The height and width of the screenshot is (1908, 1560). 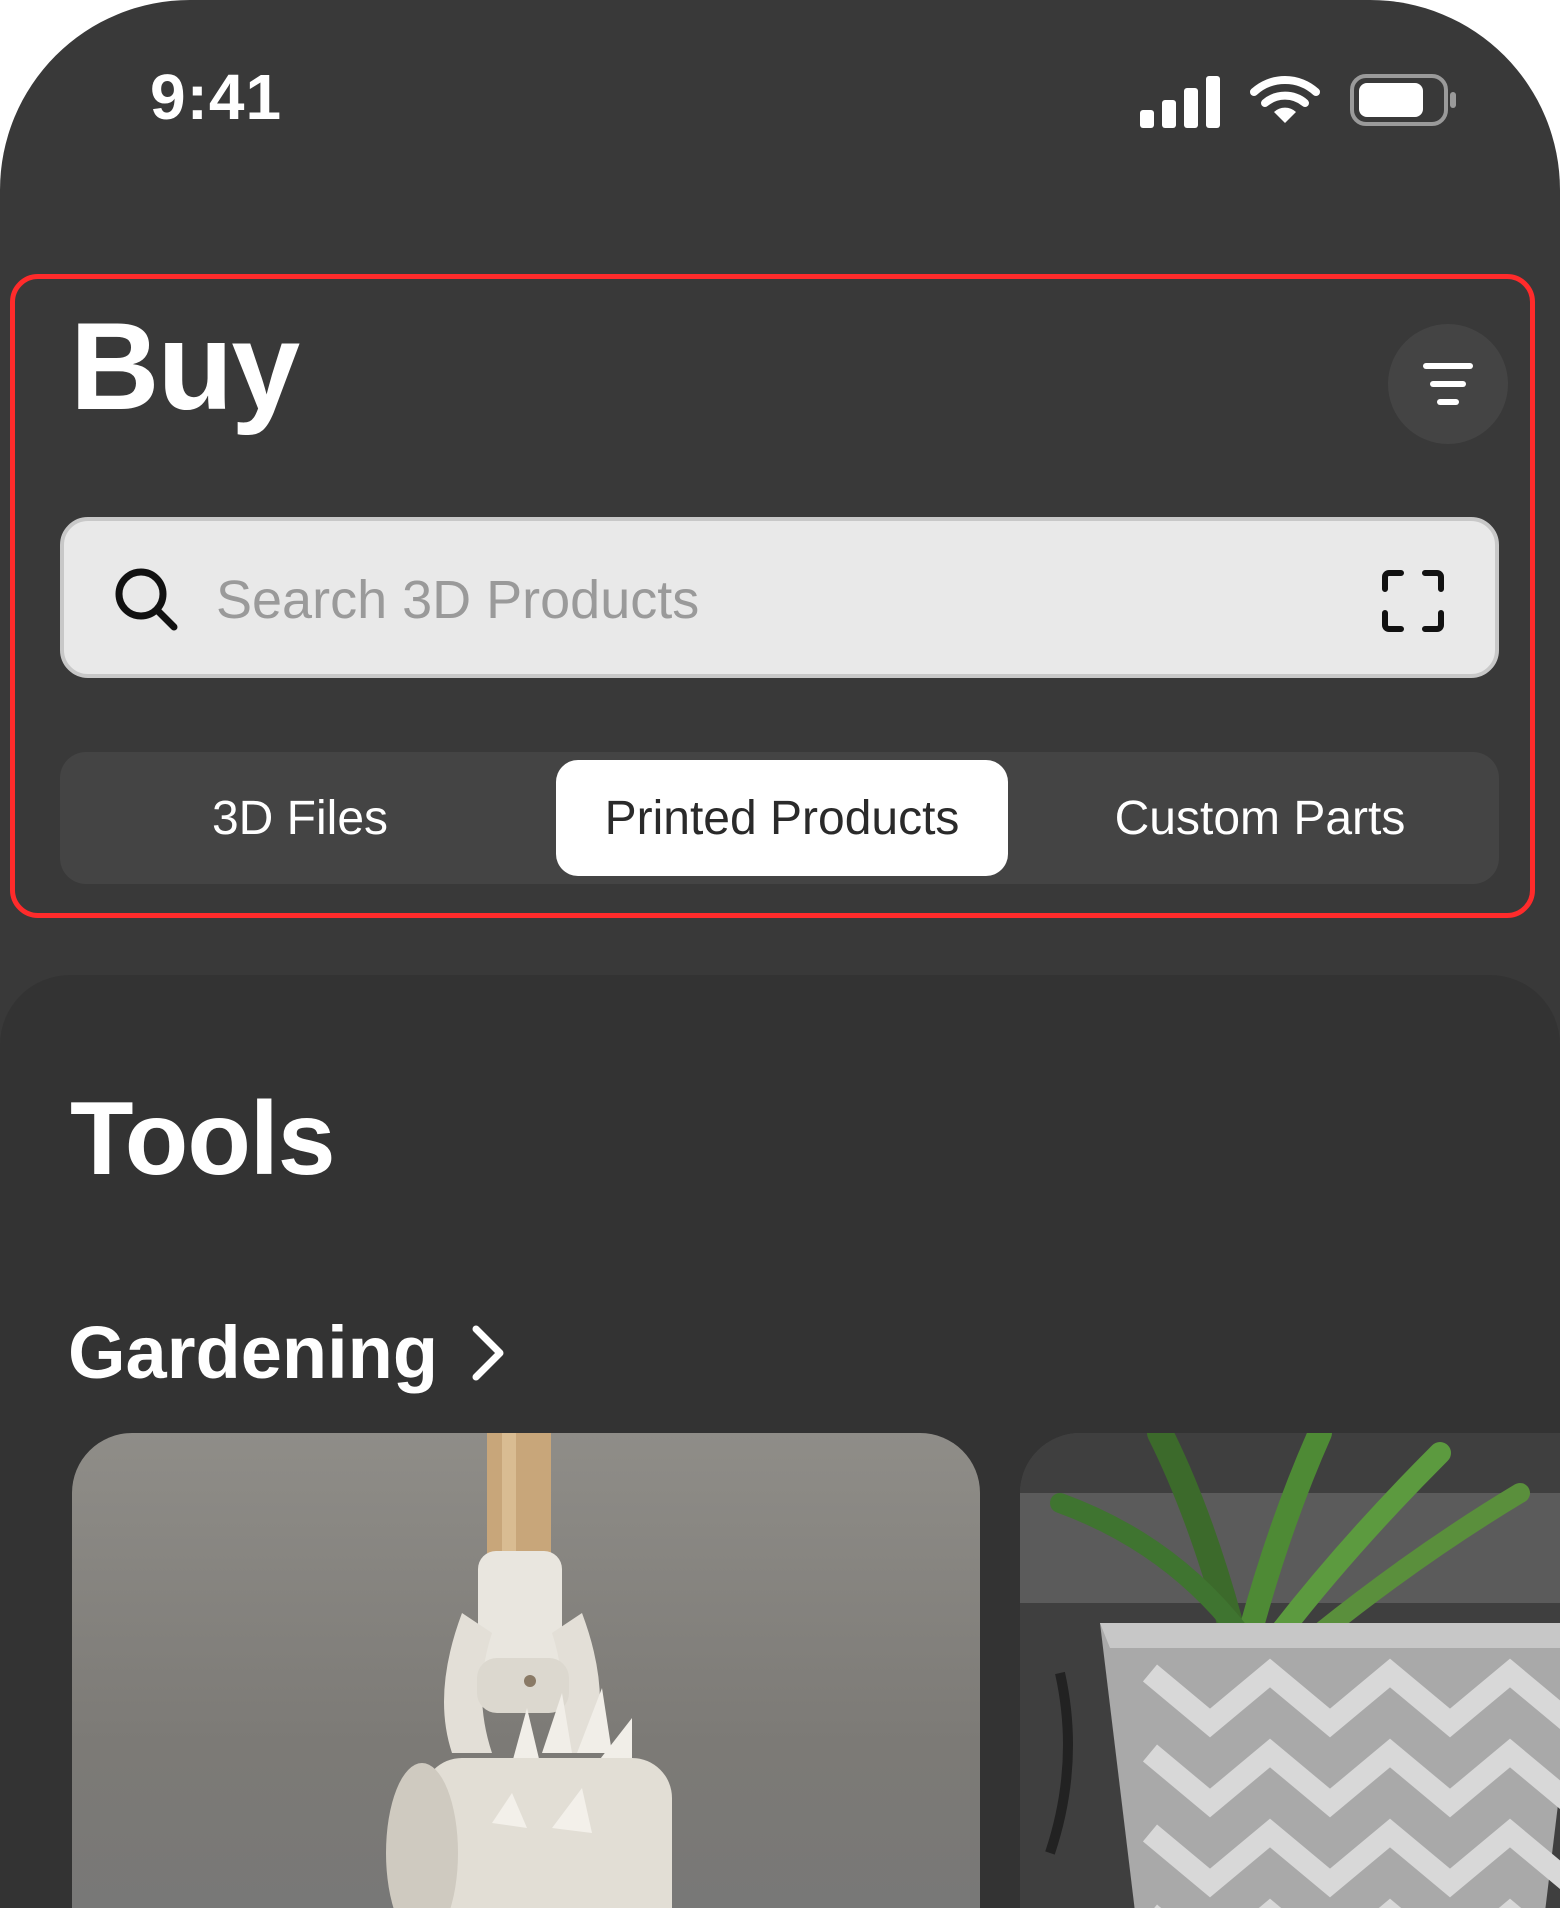 I want to click on search-bar, so click(x=779, y=597).